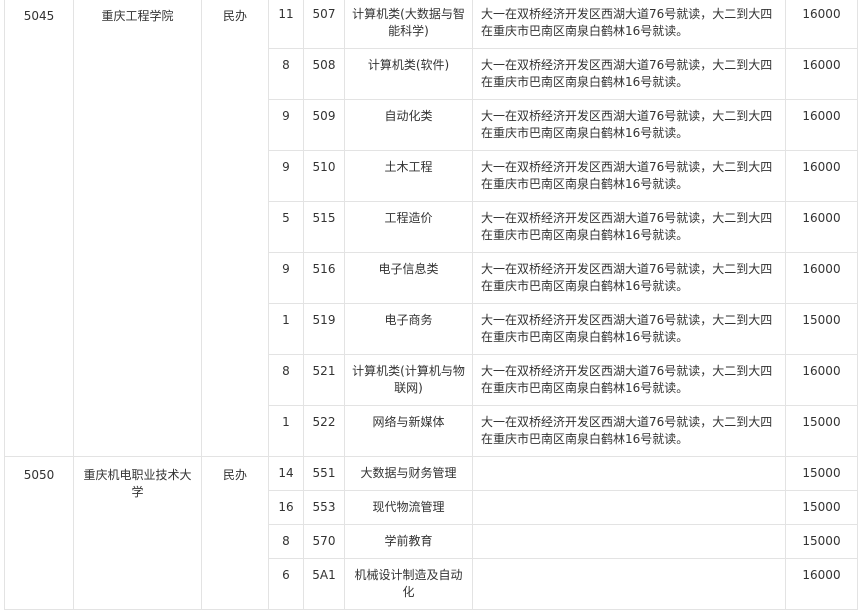 This screenshot has width=861, height=610. I want to click on major-code: 510, so click(324, 167).